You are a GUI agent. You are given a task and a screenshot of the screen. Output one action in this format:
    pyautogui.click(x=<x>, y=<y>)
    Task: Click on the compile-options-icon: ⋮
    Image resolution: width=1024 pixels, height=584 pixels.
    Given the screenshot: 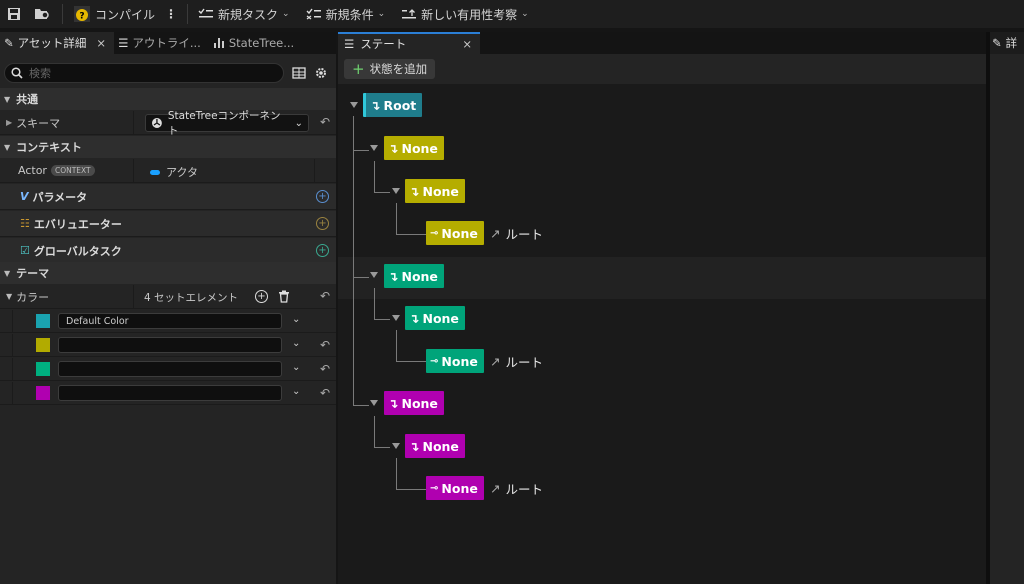 What is the action you would take?
    pyautogui.click(x=171, y=14)
    